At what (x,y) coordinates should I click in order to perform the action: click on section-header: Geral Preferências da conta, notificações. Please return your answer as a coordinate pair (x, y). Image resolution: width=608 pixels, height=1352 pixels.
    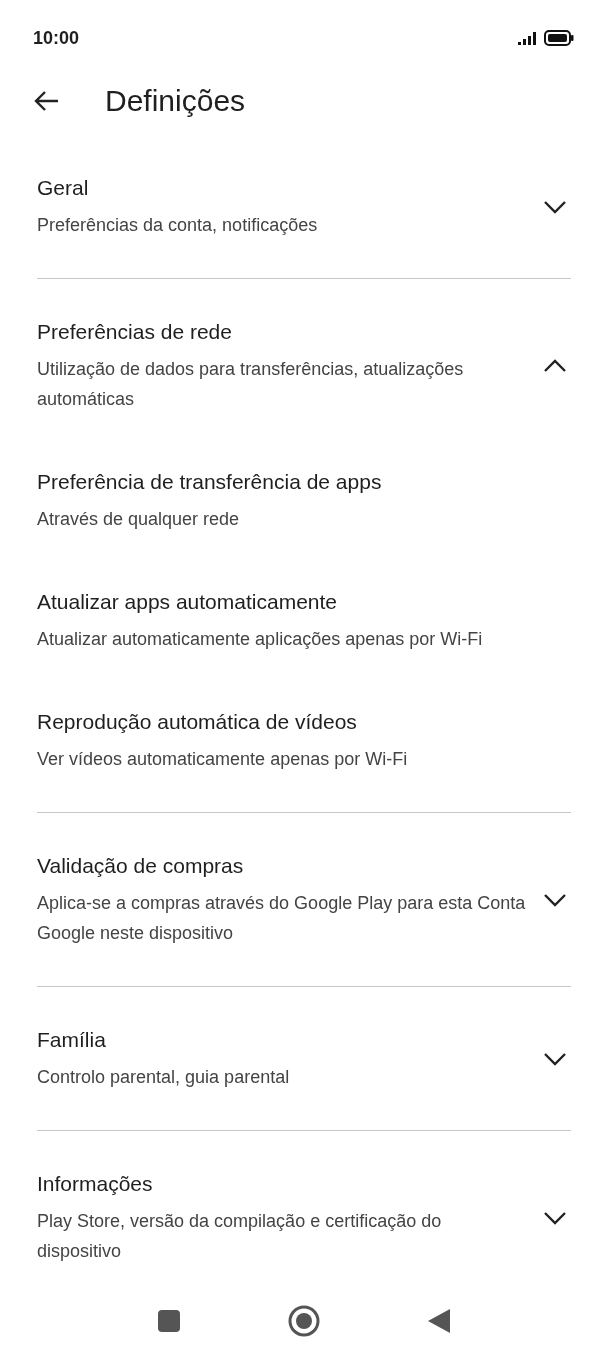
    Looking at the image, I should click on (304, 206).